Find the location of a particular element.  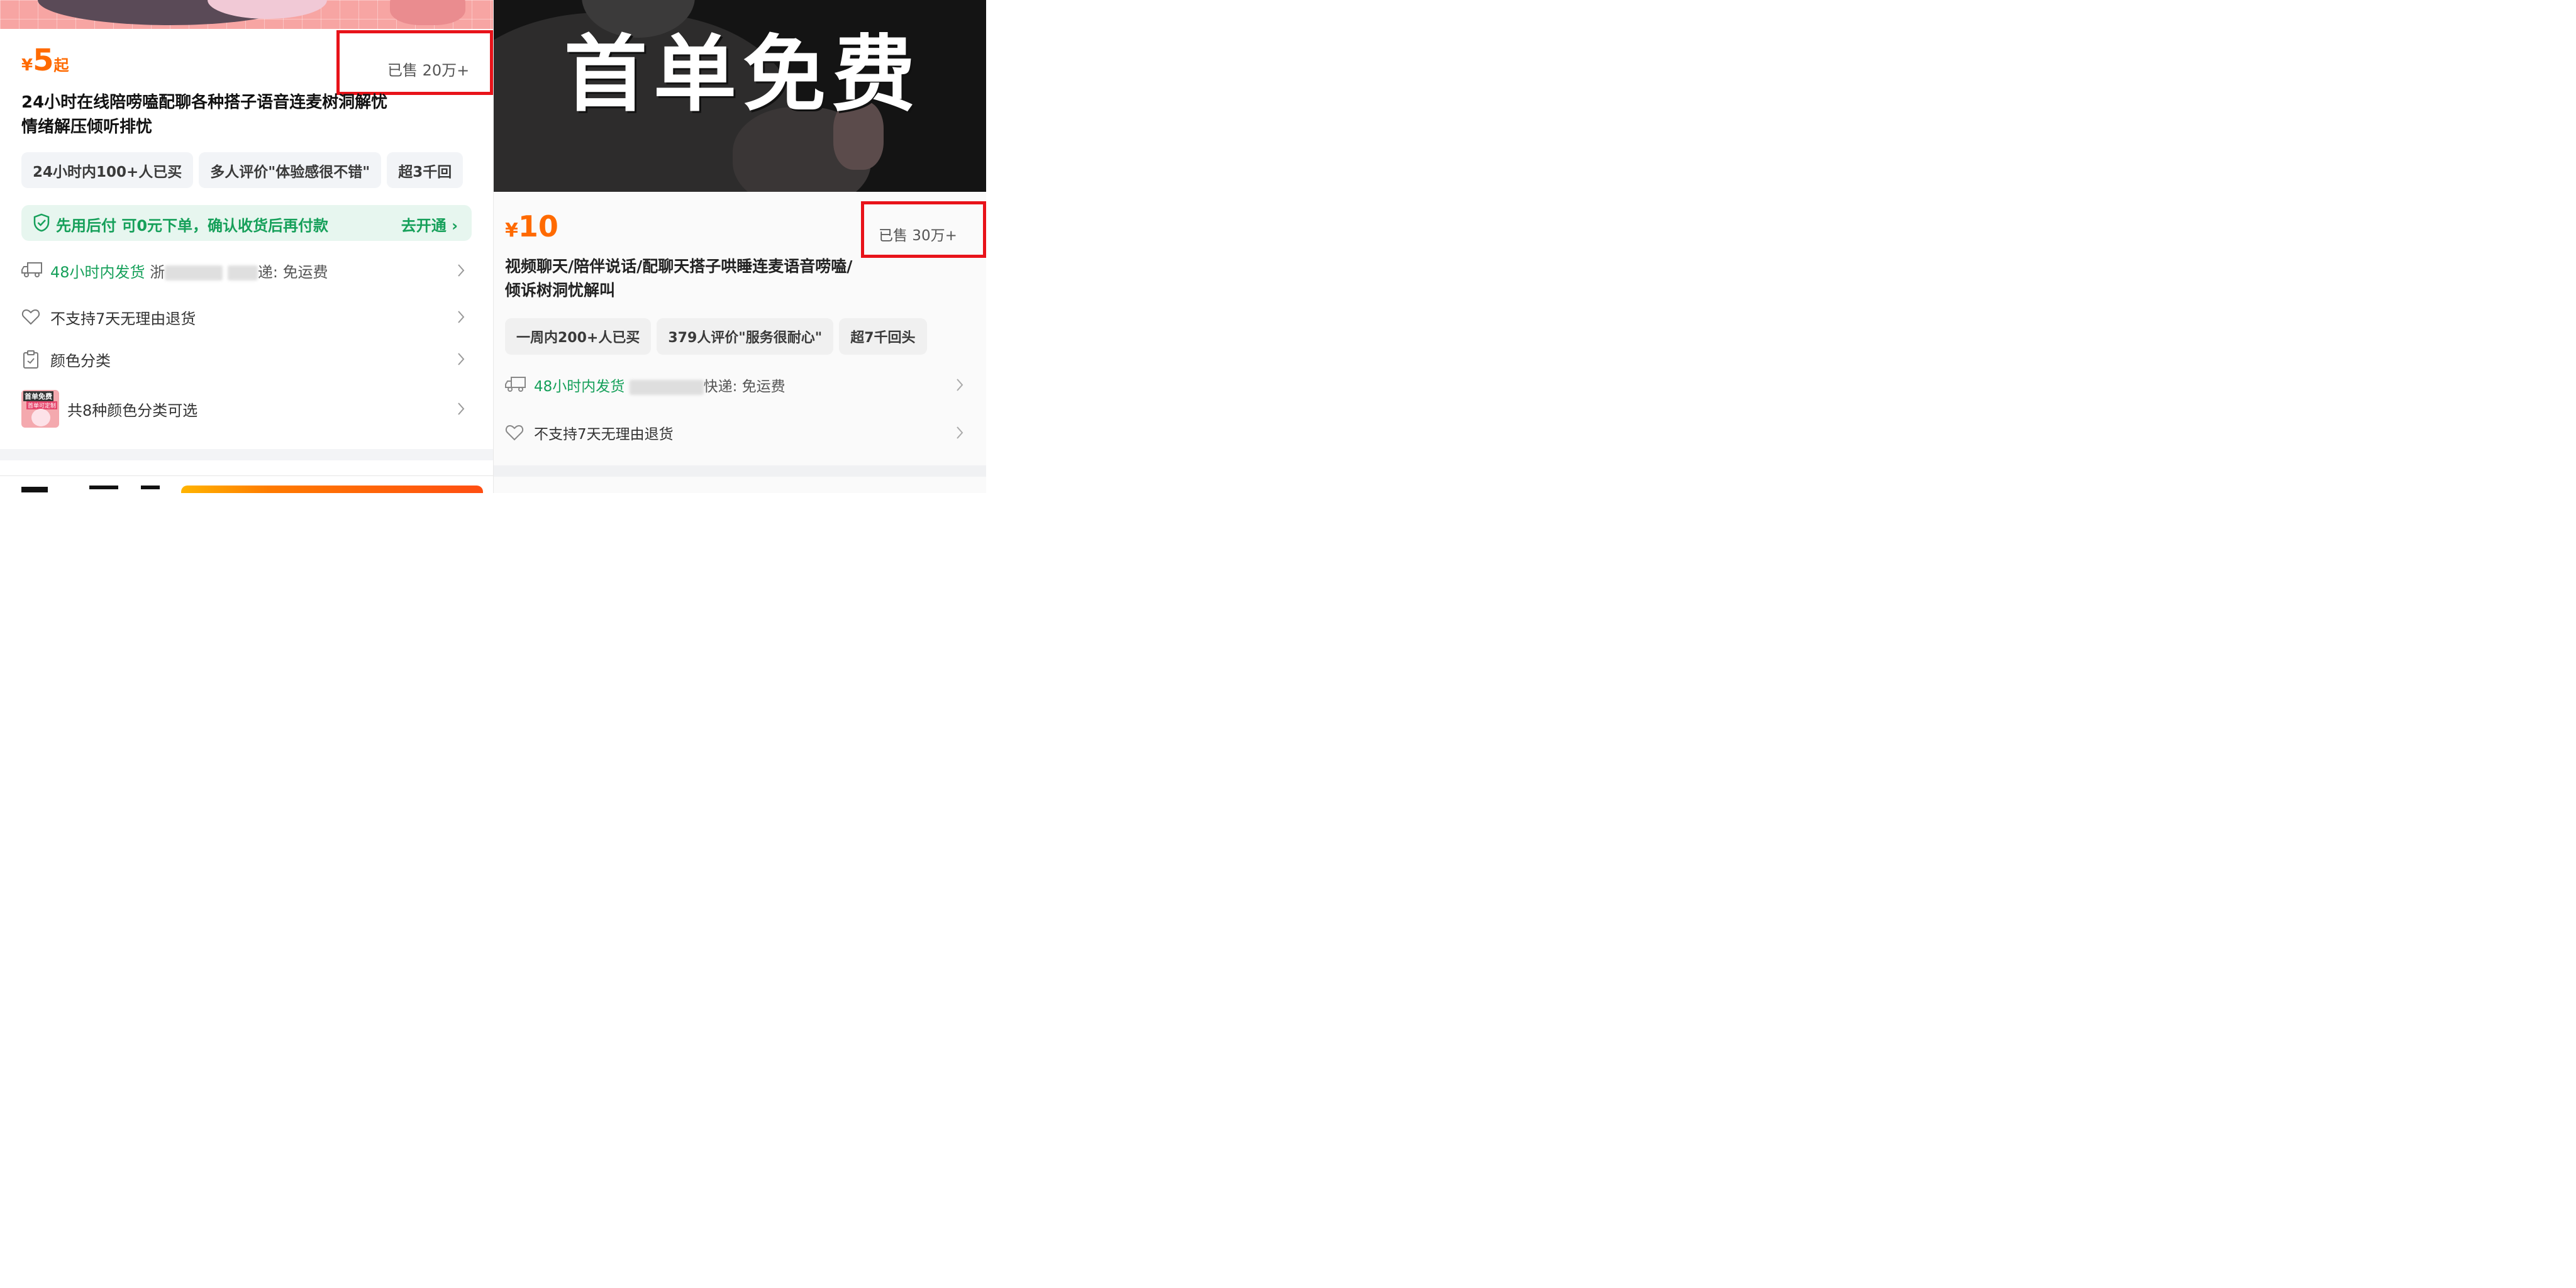

title-line: 倾诉树洞忧解叫 is located at coordinates (560, 290).